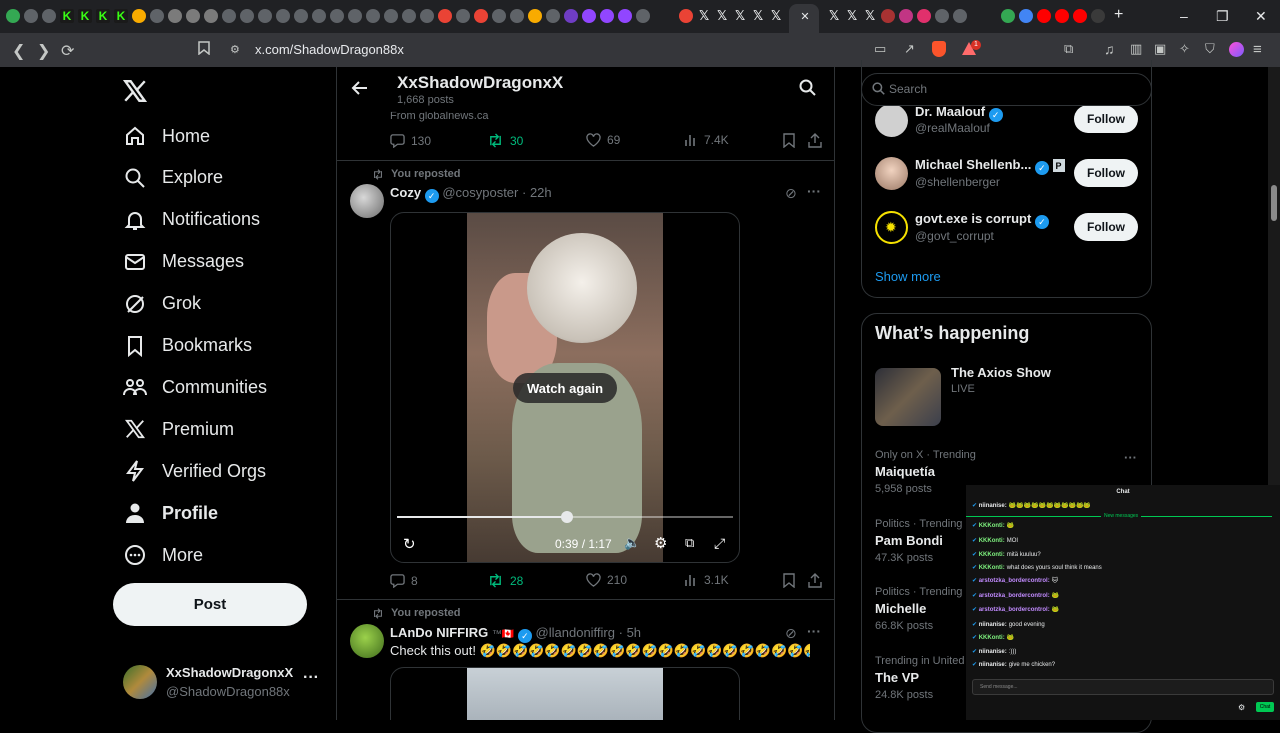 Image resolution: width=1280 pixels, height=733 pixels. What do you see at coordinates (909, 49) in the screenshot?
I see `share-icon: ↗` at bounding box center [909, 49].